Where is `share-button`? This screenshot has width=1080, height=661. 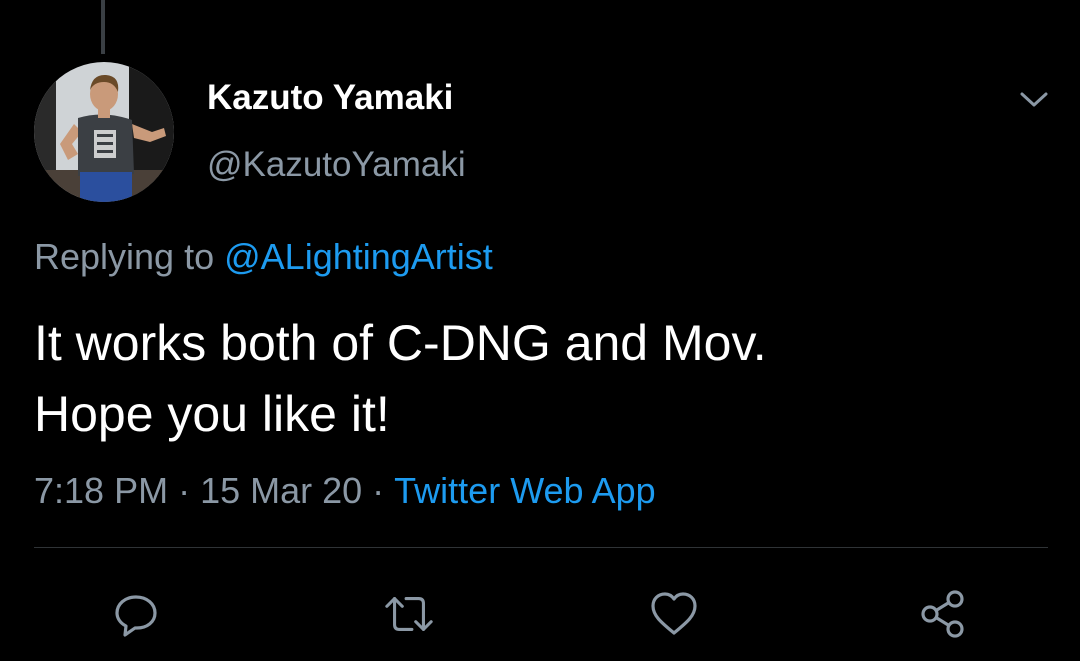 share-button is located at coordinates (943, 614).